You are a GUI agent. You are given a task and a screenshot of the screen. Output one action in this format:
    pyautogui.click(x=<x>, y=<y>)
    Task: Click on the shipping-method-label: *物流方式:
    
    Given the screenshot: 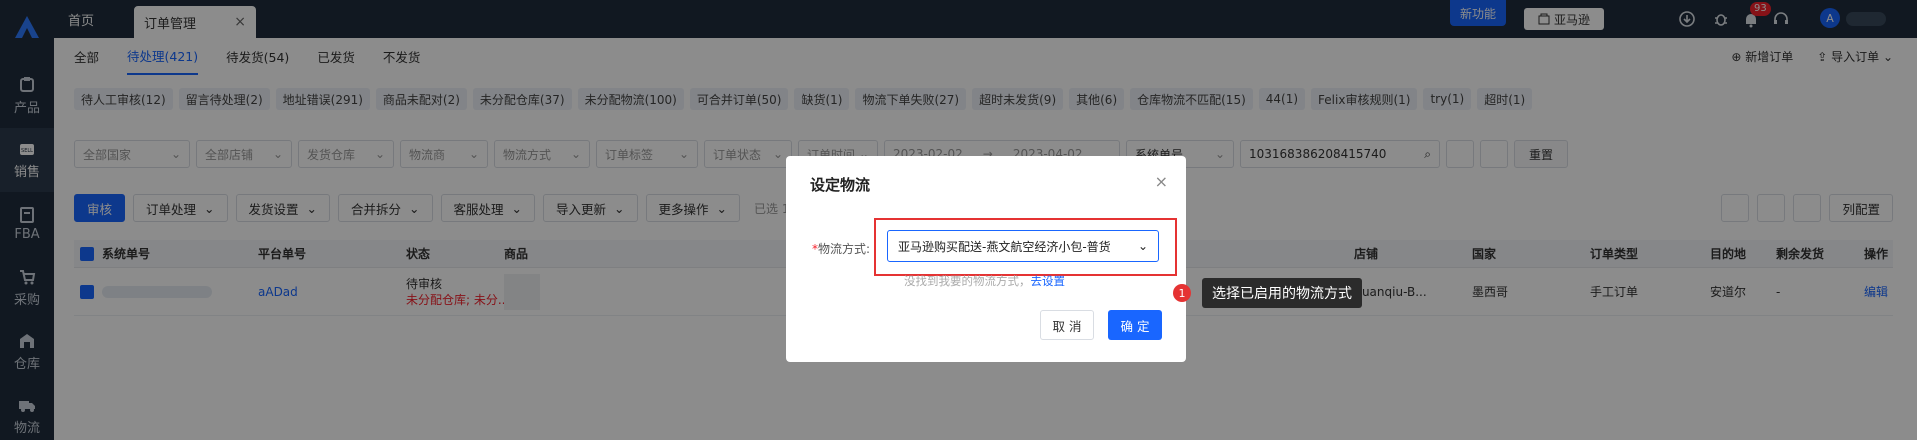 What is the action you would take?
    pyautogui.click(x=841, y=248)
    